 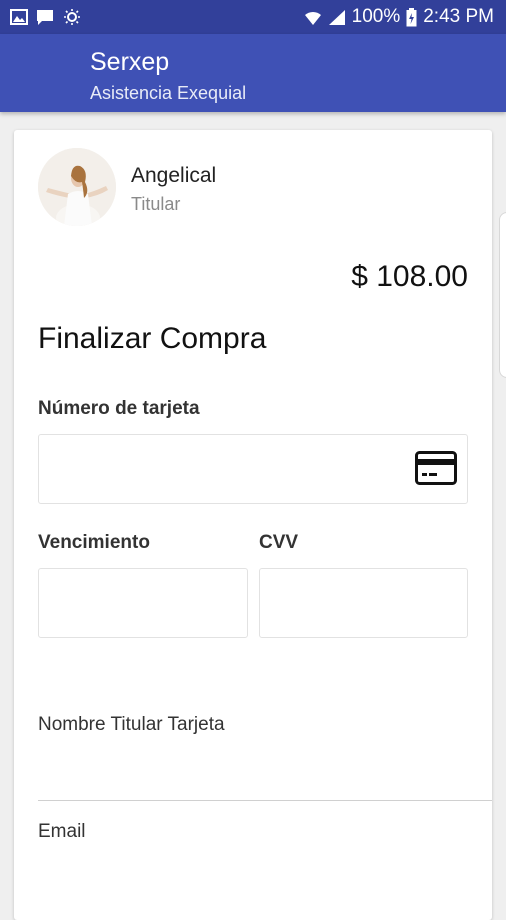 What do you see at coordinates (62, 831) in the screenshot?
I see `email-label: Email` at bounding box center [62, 831].